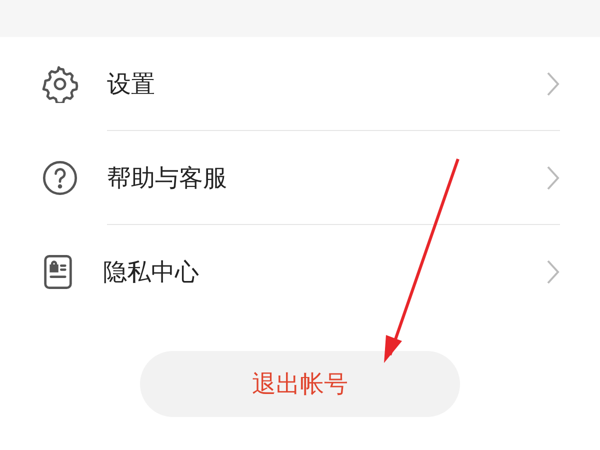  Describe the element at coordinates (131, 84) in the screenshot. I see `menu-label: 设置` at that location.